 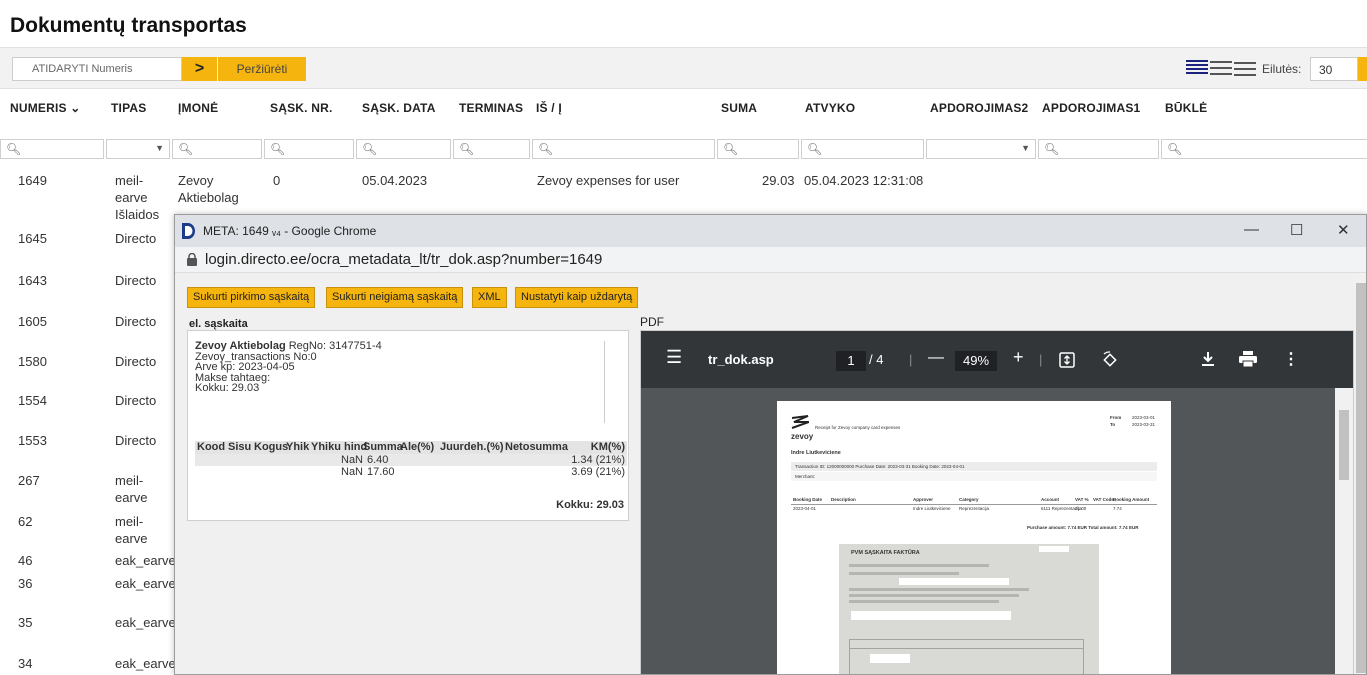 What do you see at coordinates (383, 447) in the screenshot?
I see `items-col-summa: Summa` at bounding box center [383, 447].